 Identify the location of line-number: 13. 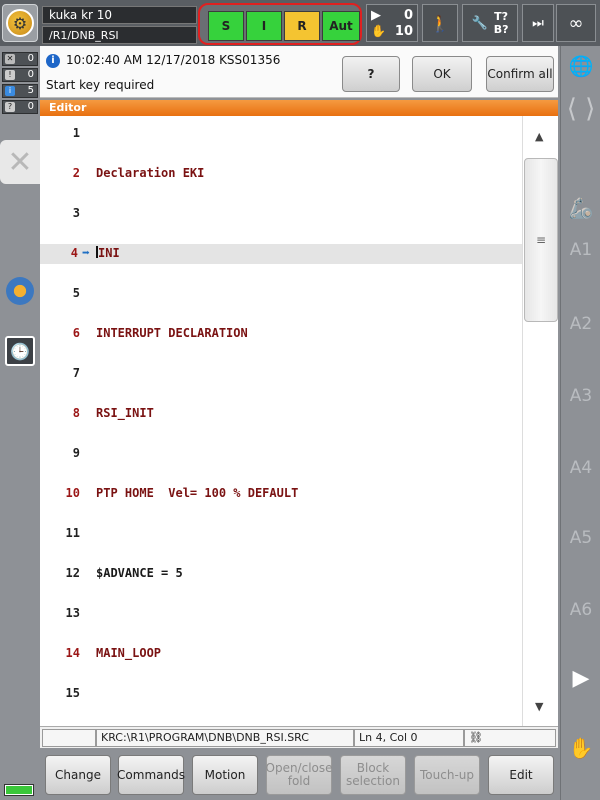
(72, 613).